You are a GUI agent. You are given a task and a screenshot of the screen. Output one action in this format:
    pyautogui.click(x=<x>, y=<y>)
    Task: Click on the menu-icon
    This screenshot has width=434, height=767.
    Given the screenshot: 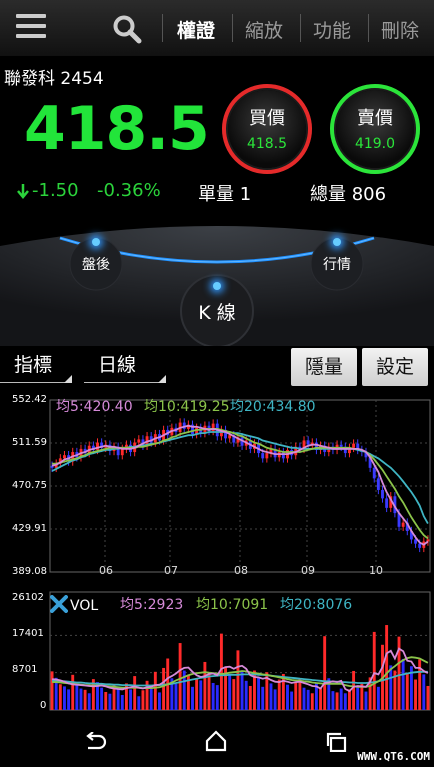 What is the action you would take?
    pyautogui.click(x=31, y=27)
    